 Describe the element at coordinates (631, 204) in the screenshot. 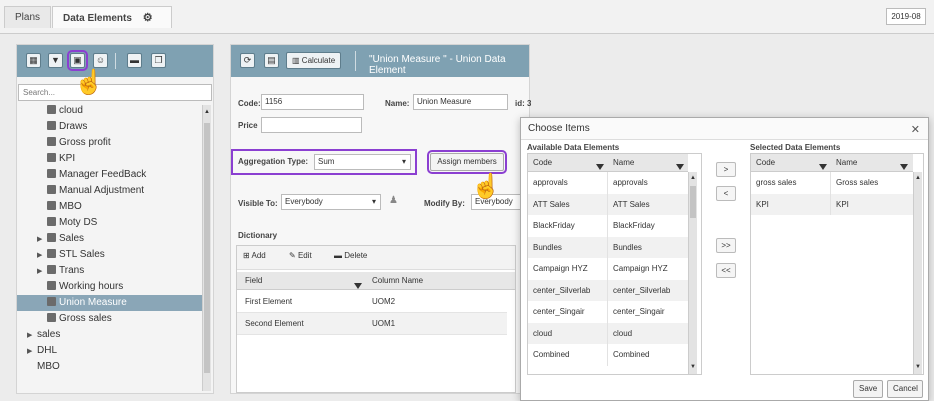

I see `cell-name: ATT Sales` at that location.